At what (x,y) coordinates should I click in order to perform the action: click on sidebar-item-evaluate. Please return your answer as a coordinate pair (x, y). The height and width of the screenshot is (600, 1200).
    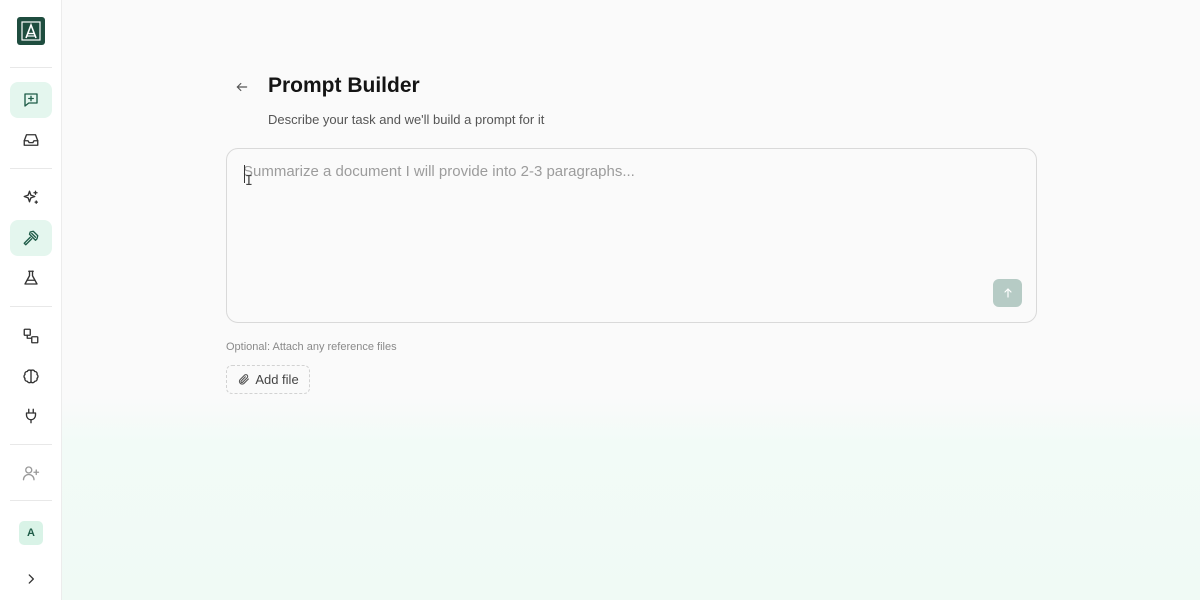
    Looking at the image, I should click on (31, 278).